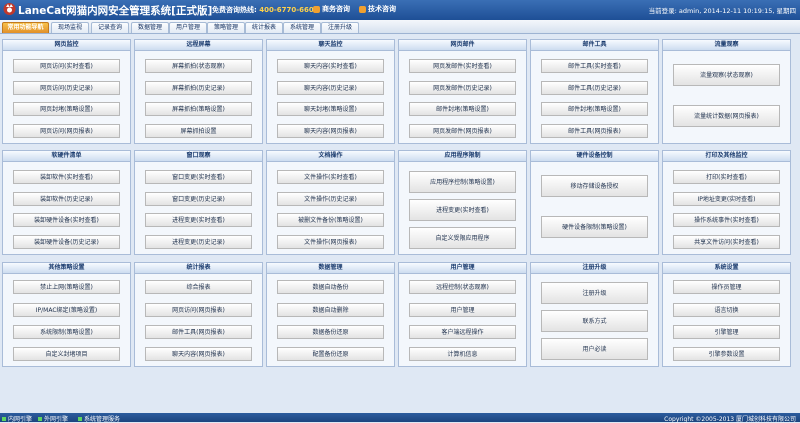  I want to click on web-access-history-button: 网页访问(历史记录), so click(66, 88).